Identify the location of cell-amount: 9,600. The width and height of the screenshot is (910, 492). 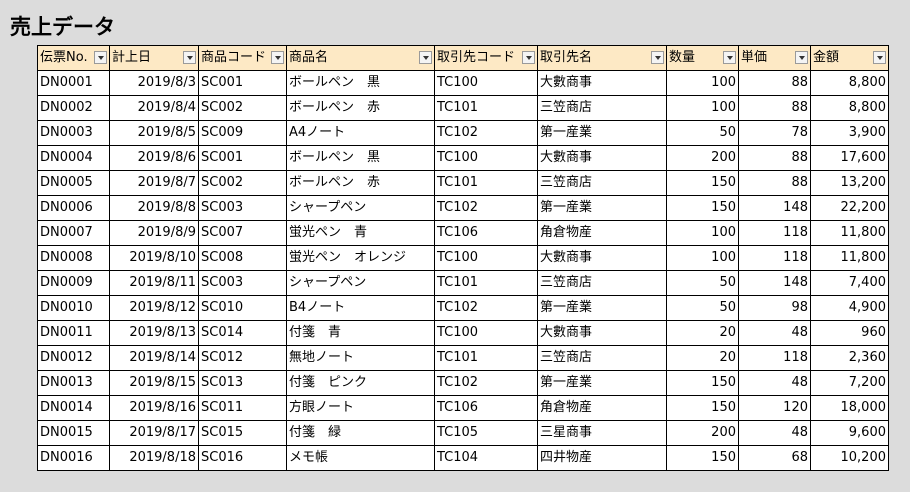
(849, 433).